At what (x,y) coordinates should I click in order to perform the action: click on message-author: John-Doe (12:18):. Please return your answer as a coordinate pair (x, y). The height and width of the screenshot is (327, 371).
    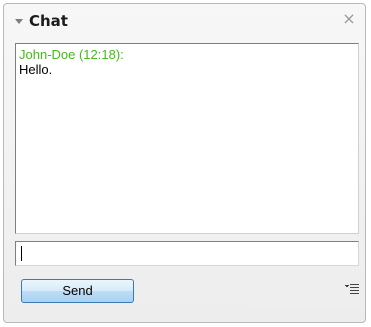
    Looking at the image, I should click on (71, 54).